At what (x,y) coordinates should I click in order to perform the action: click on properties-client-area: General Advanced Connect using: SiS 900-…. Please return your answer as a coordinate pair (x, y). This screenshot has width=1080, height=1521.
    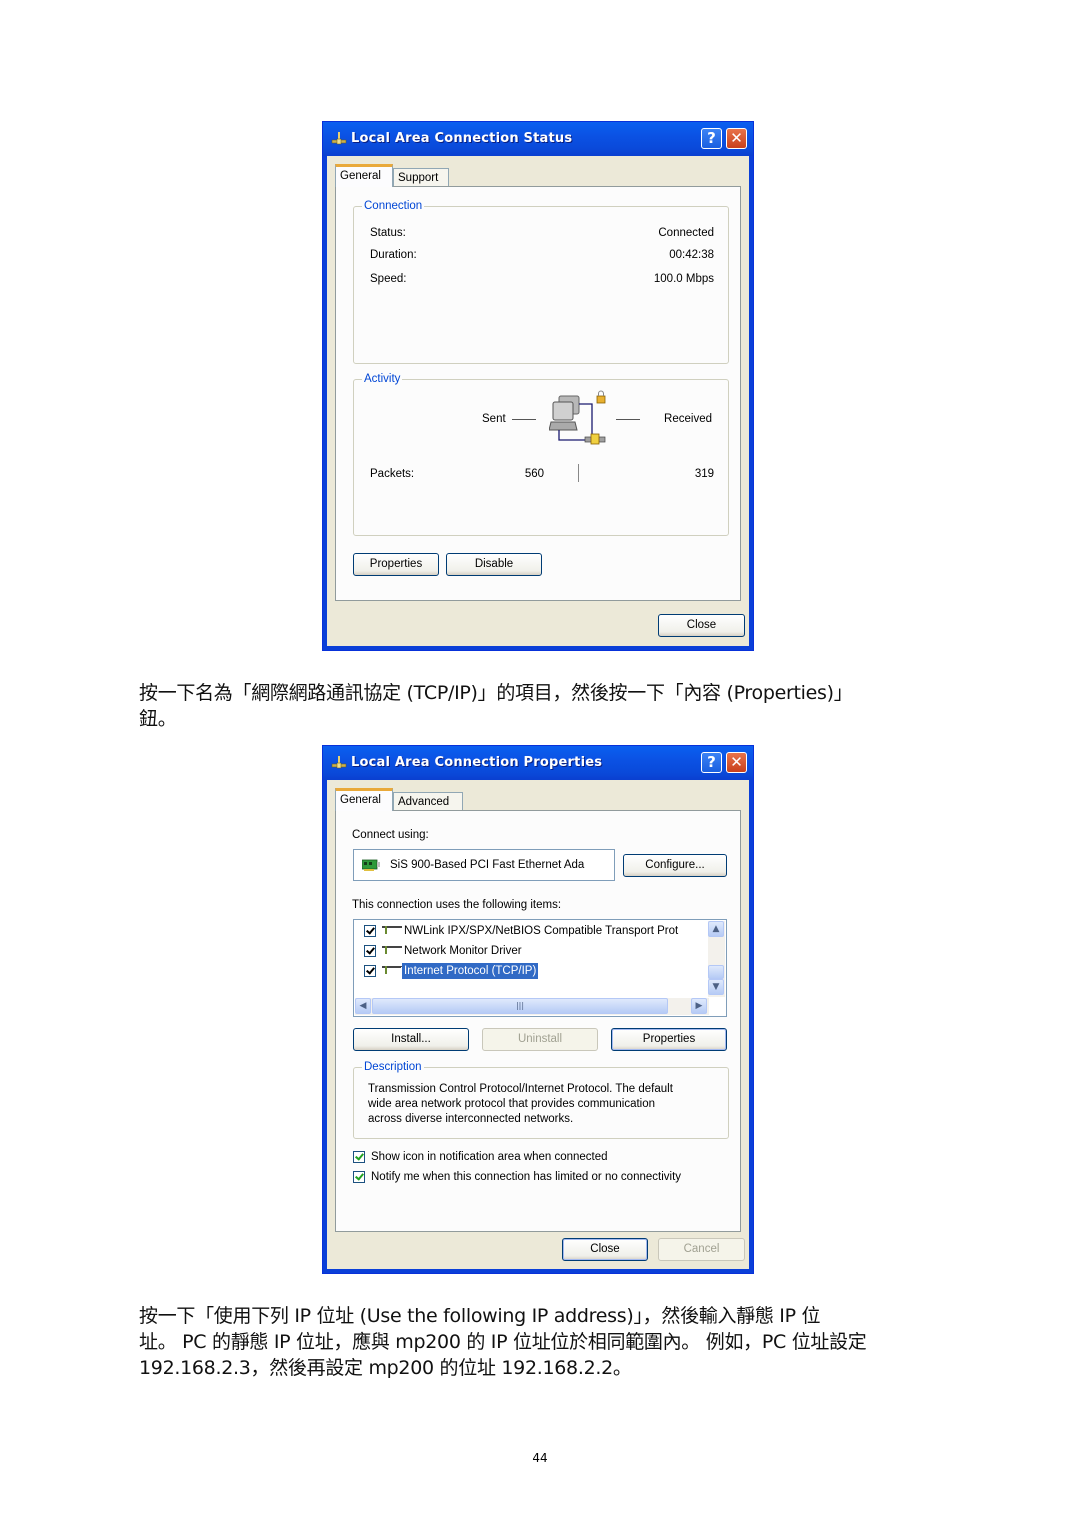
    Looking at the image, I should click on (538, 1024).